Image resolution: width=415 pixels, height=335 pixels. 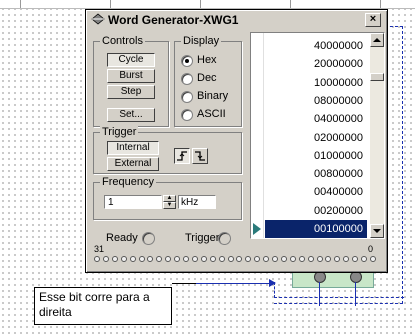 I want to click on trigger-status-label: Trigger, so click(x=202, y=238).